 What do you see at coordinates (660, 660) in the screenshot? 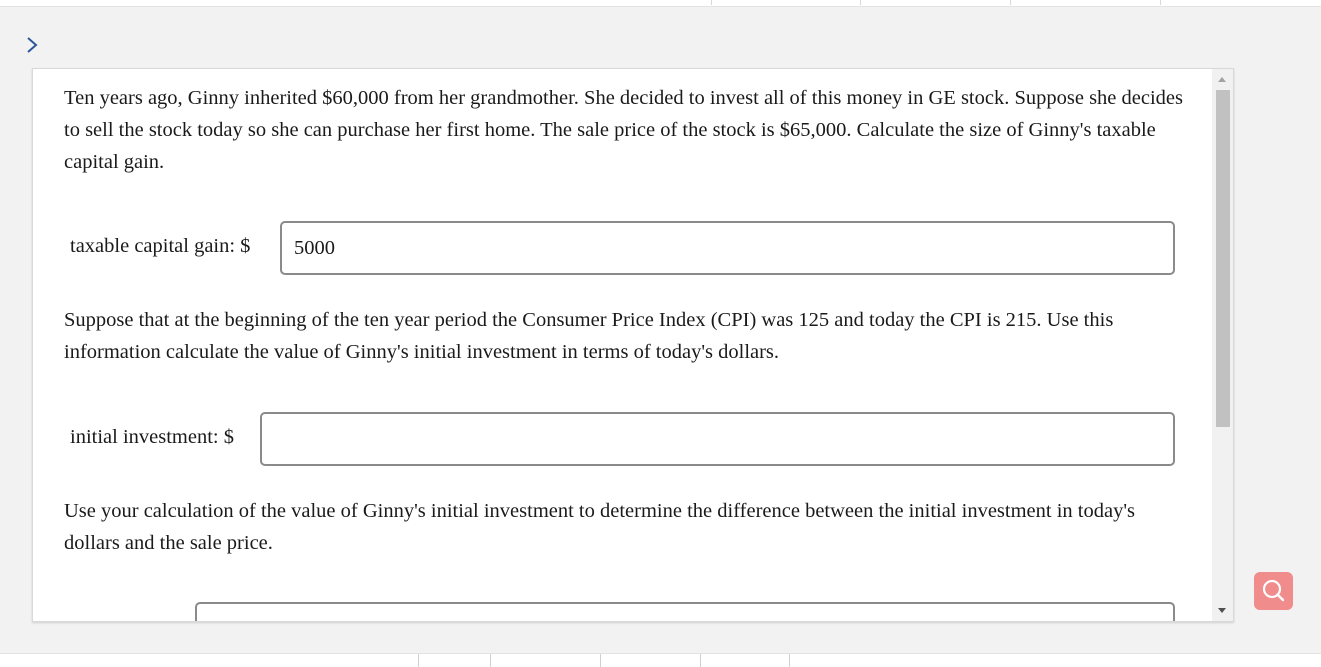
I see `bottom-toolbar` at bounding box center [660, 660].